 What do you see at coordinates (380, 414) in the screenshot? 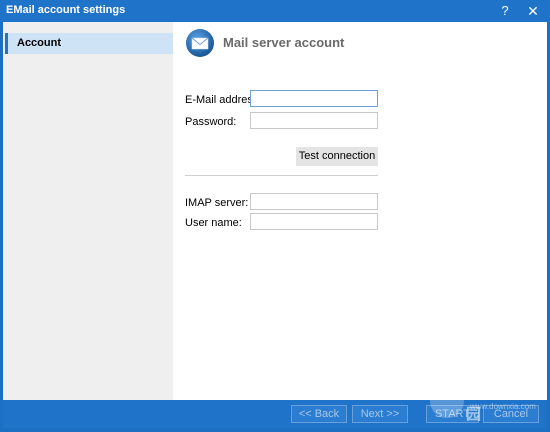
I see `next-button: Next >>` at bounding box center [380, 414].